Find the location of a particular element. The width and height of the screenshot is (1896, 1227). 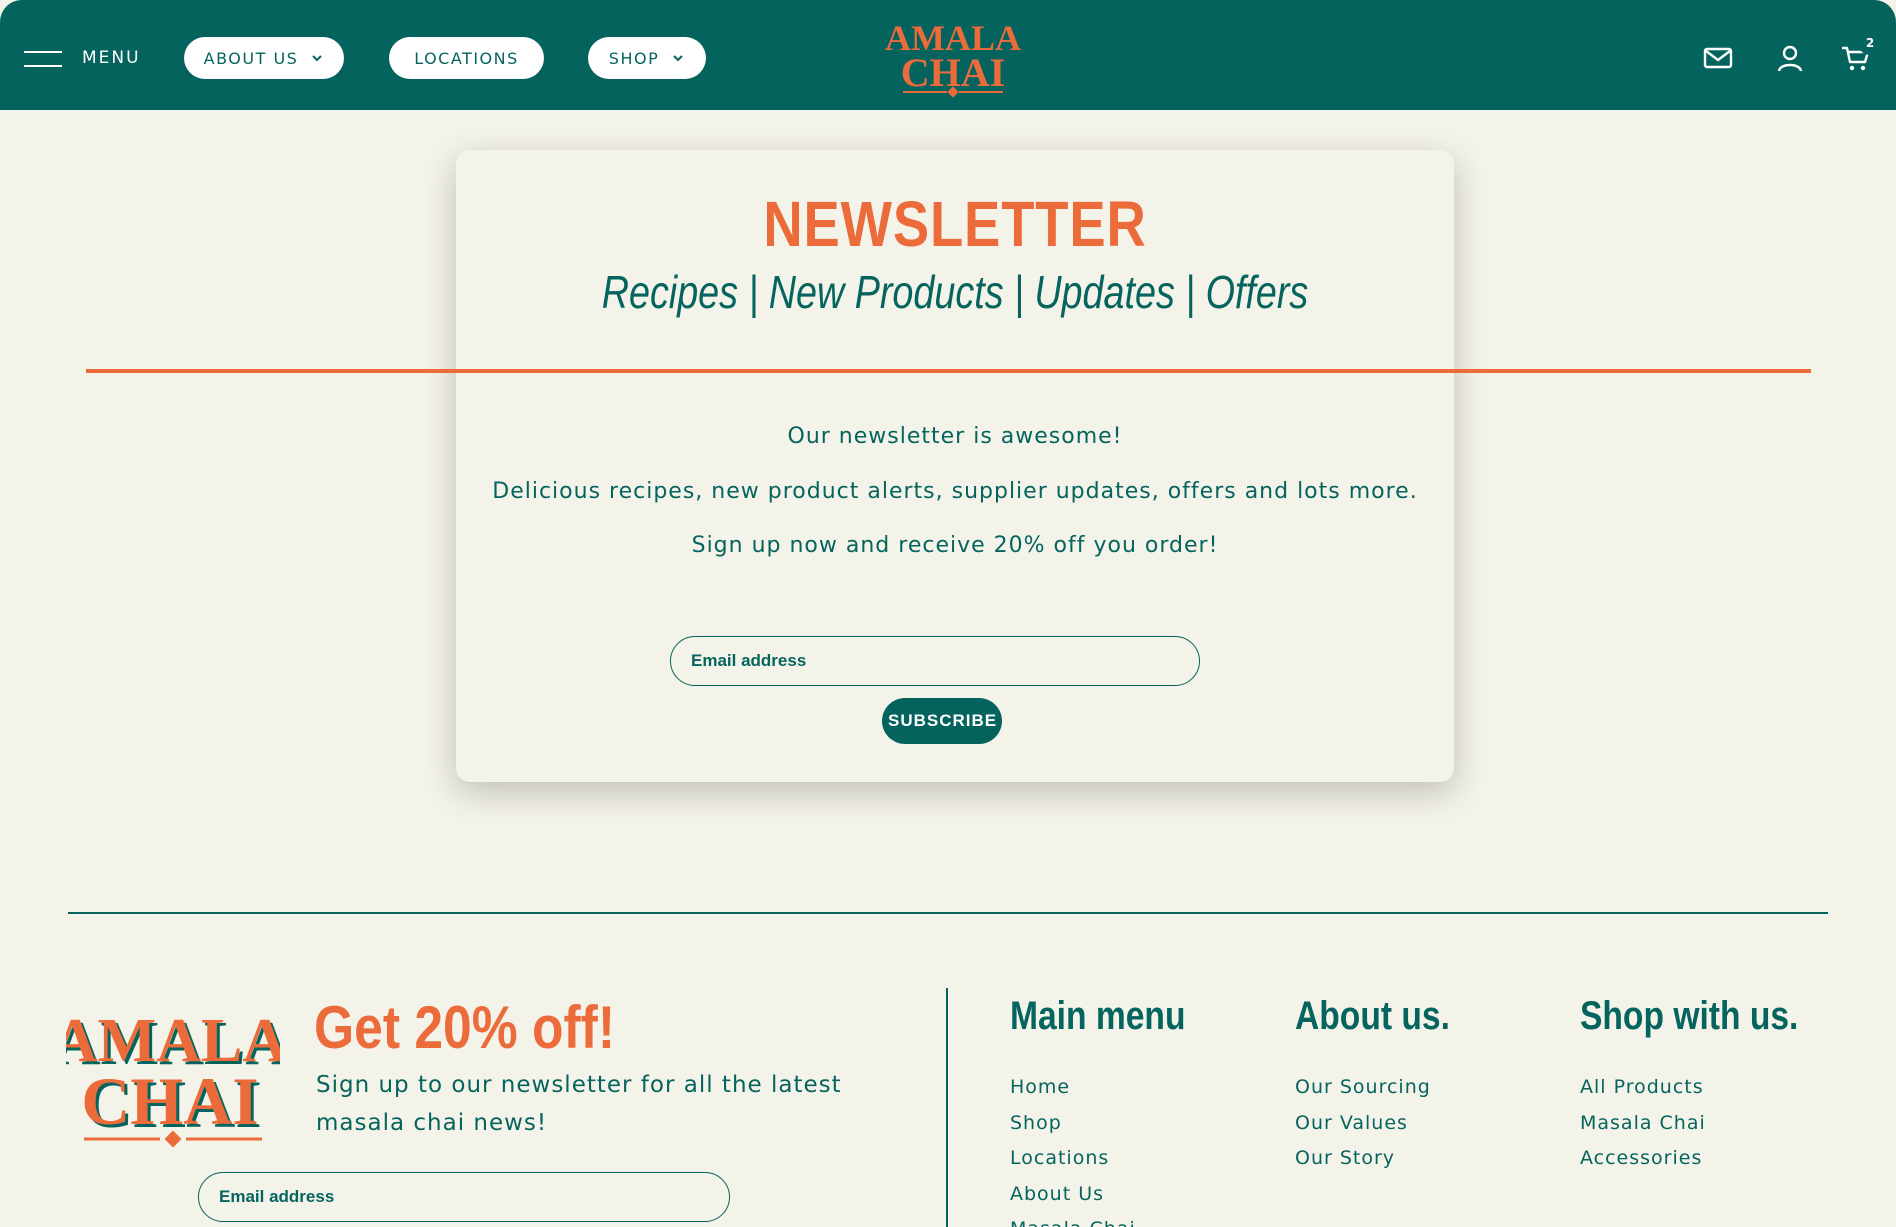

footer-link-list: All Products Masala Chai Accessories is located at coordinates (1710, 1123).